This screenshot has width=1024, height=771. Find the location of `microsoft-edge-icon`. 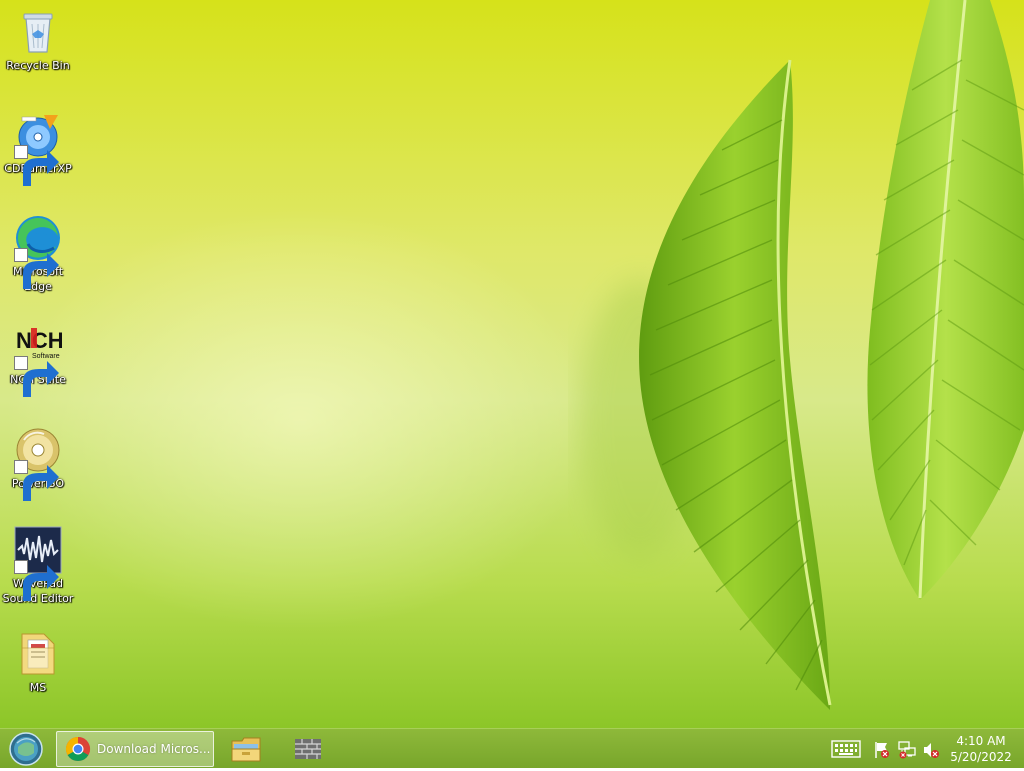

microsoft-edge-icon is located at coordinates (38, 251).